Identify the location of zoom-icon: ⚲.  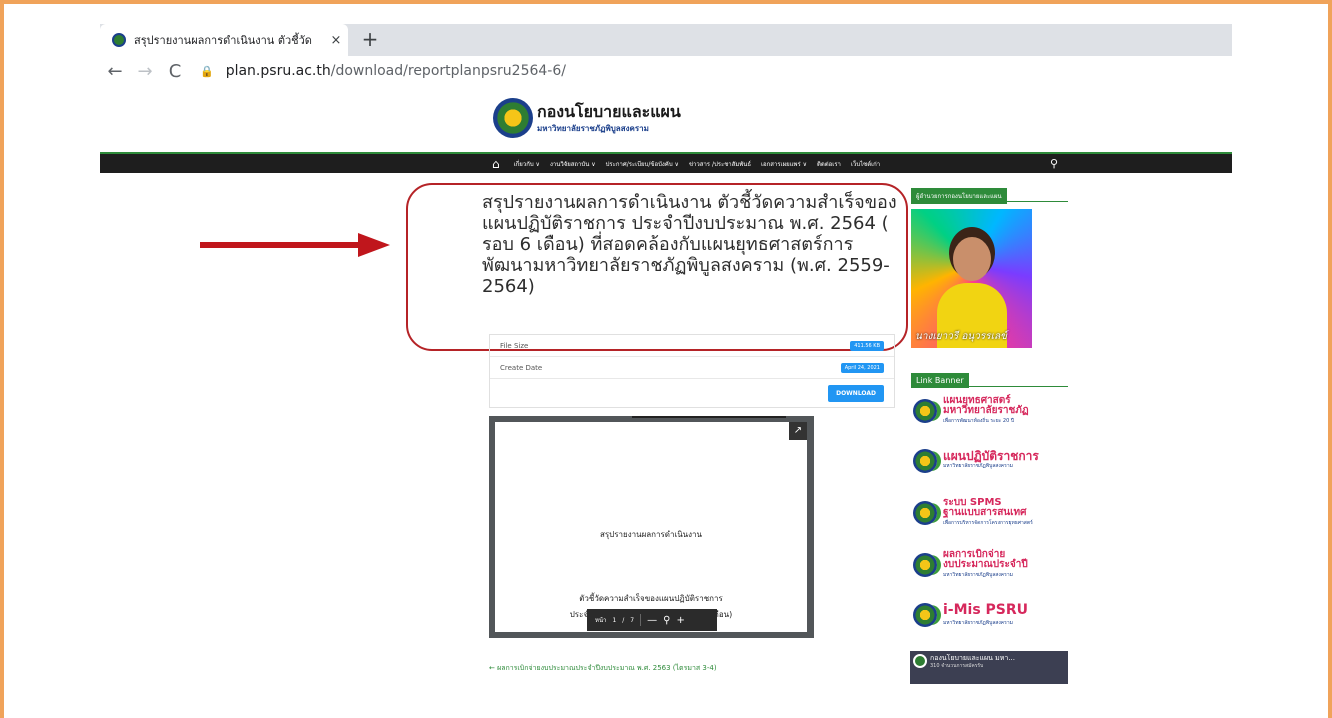
(666, 620).